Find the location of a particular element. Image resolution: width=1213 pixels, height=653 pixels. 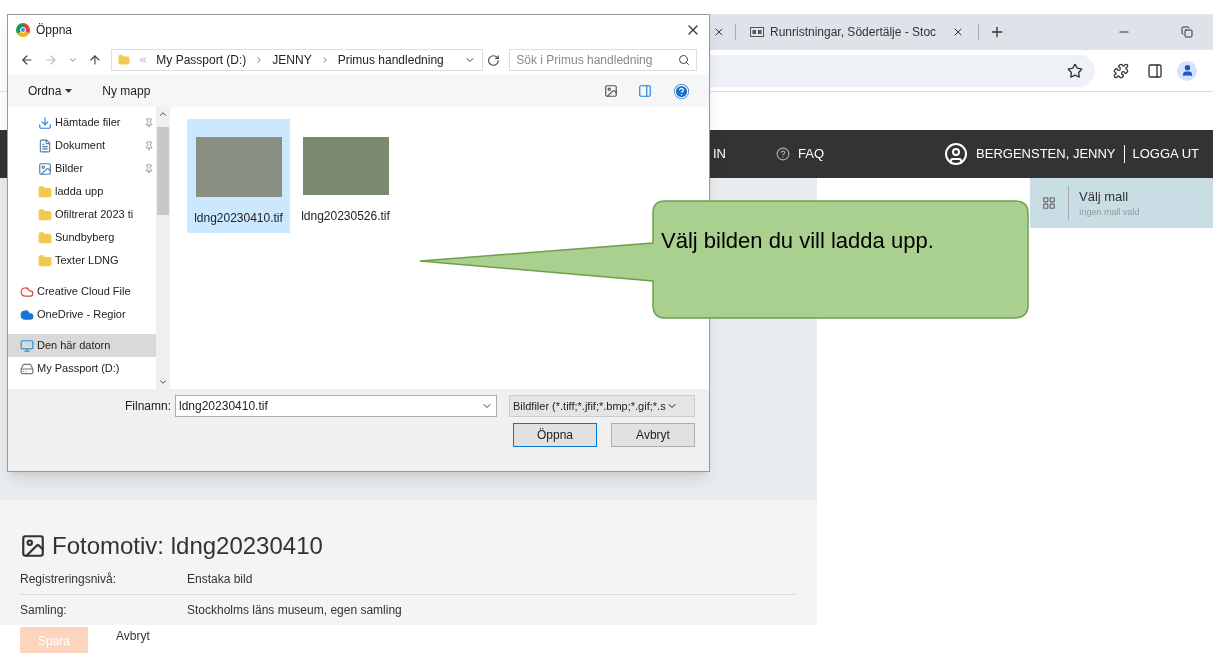

field-label: Registreringsnivå: is located at coordinates (69, 579).